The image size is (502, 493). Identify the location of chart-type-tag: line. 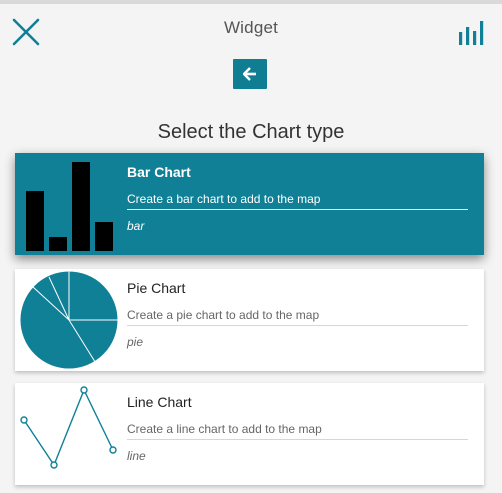
(136, 456).